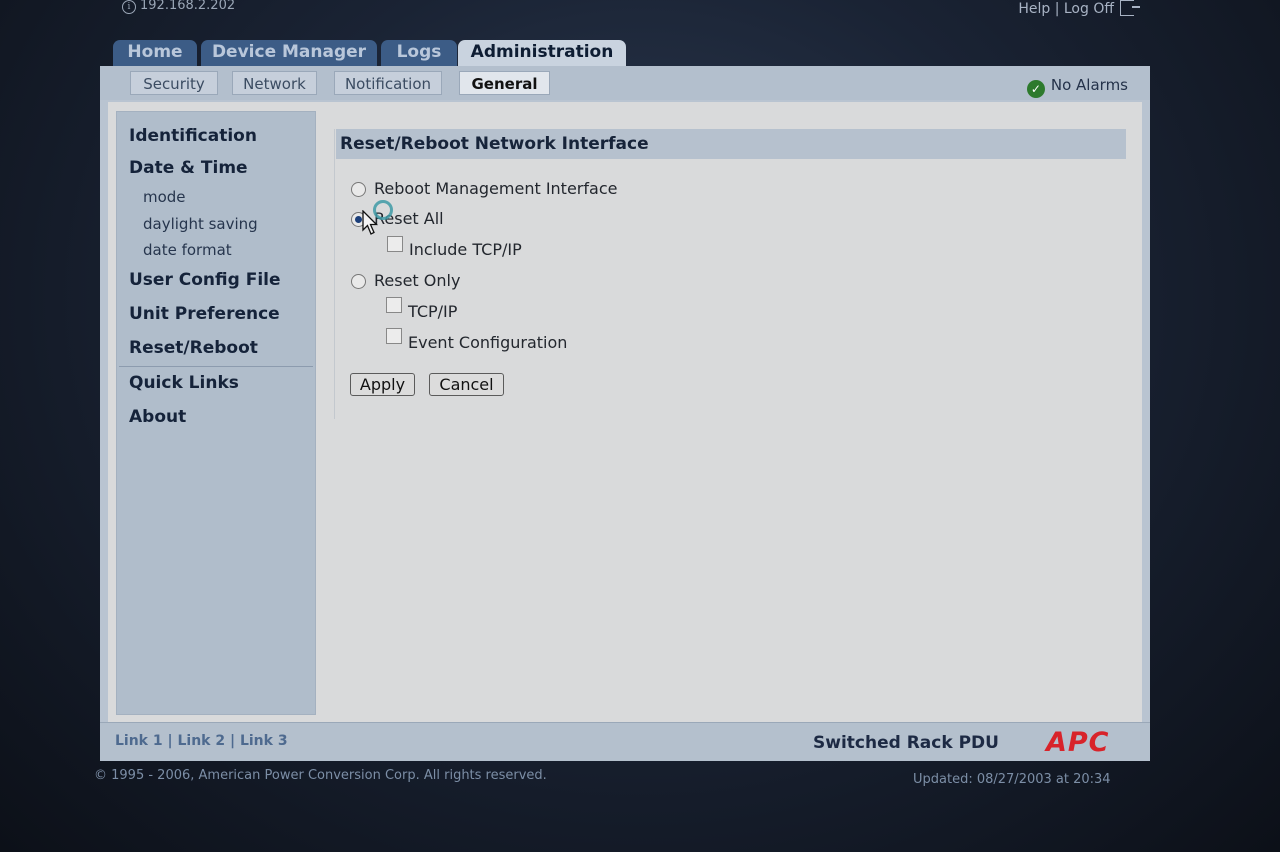  What do you see at coordinates (417, 280) in the screenshot?
I see `reset-only-label: Reset Only` at bounding box center [417, 280].